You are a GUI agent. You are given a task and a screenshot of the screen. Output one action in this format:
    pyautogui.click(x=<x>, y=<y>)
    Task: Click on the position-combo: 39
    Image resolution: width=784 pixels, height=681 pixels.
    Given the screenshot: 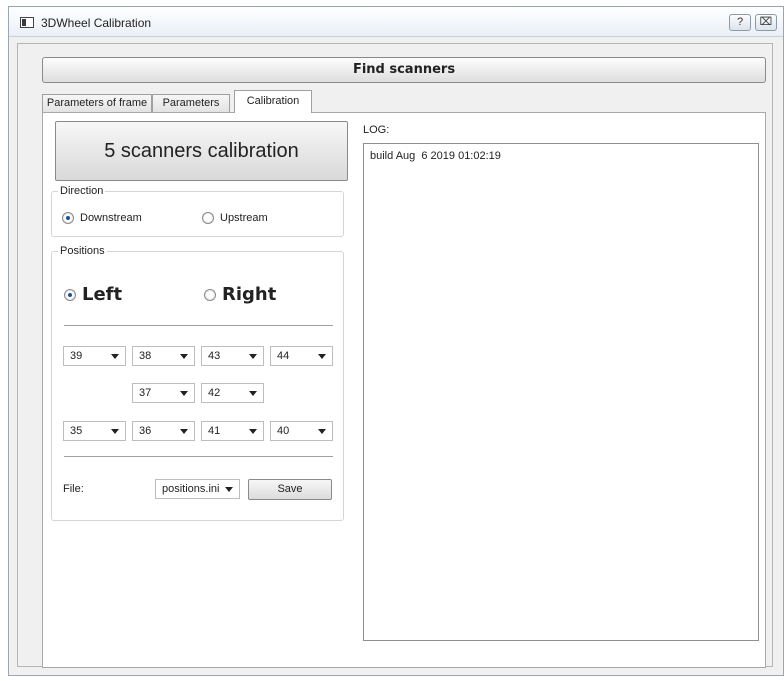 What is the action you would take?
    pyautogui.click(x=94, y=356)
    